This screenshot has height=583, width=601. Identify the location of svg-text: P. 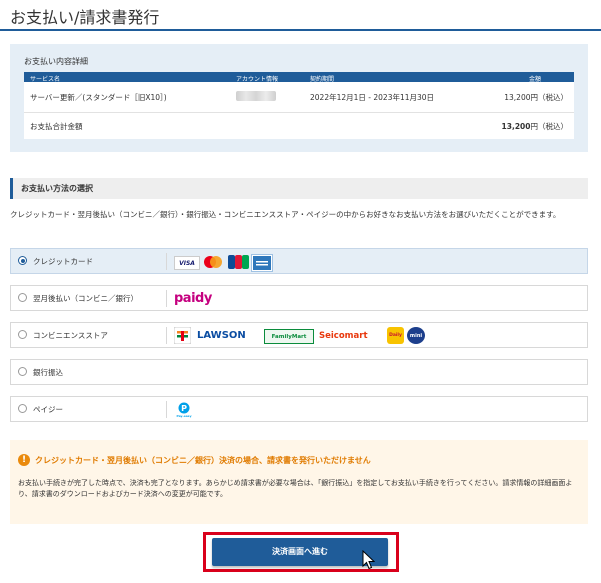
(184, 408).